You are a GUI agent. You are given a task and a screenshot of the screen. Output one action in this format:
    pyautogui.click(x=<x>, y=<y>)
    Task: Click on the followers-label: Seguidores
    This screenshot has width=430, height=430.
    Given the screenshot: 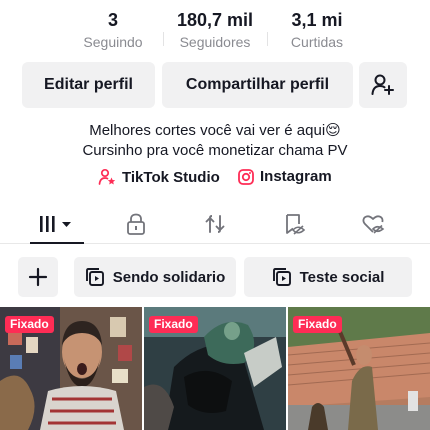 What is the action you would take?
    pyautogui.click(x=215, y=42)
    